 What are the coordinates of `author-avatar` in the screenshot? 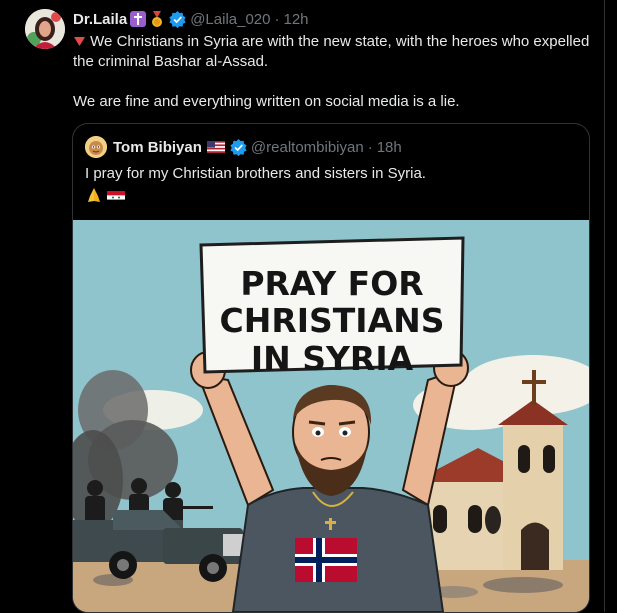 It's located at (45, 29).